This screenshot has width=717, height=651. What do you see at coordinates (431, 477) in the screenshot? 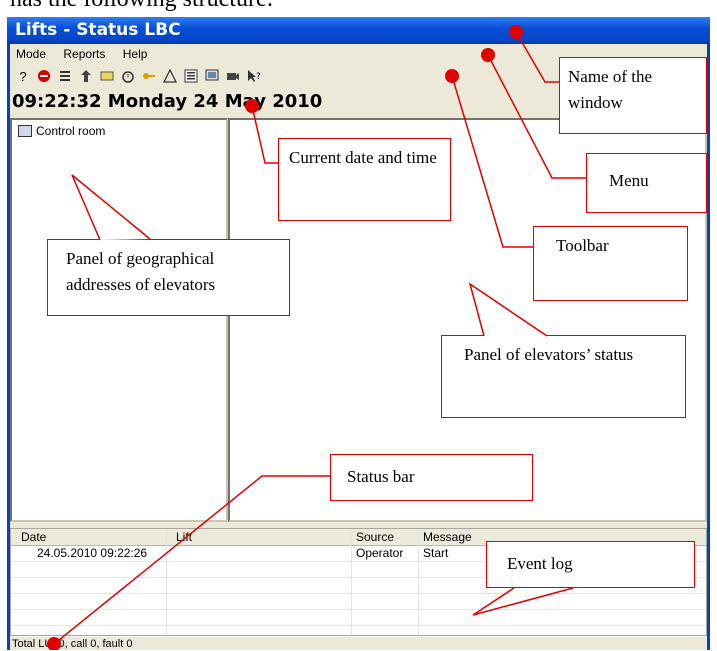
I see `annotation-status-bar: Status bar` at bounding box center [431, 477].